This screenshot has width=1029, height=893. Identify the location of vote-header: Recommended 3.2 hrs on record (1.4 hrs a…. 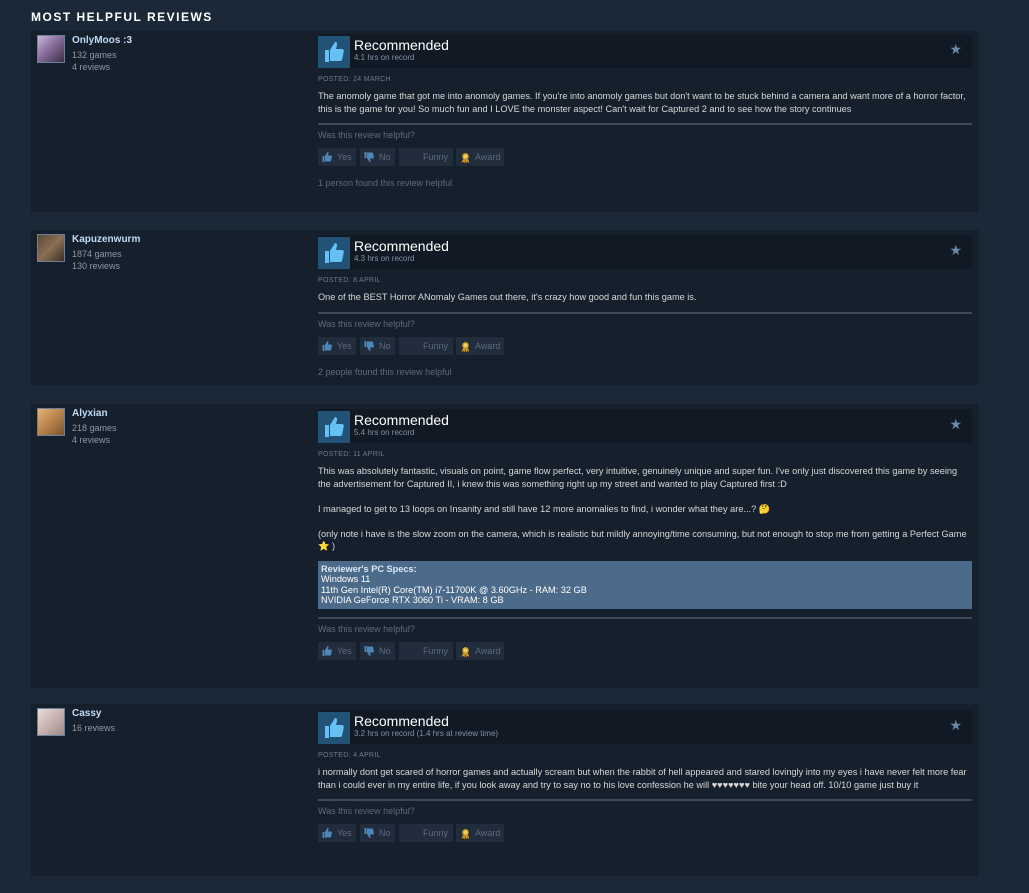
(645, 727).